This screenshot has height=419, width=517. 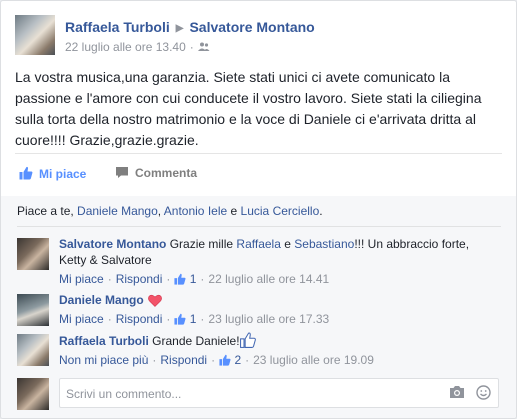 What do you see at coordinates (112, 244) in the screenshot?
I see `comment-author: Salvatore Montano` at bounding box center [112, 244].